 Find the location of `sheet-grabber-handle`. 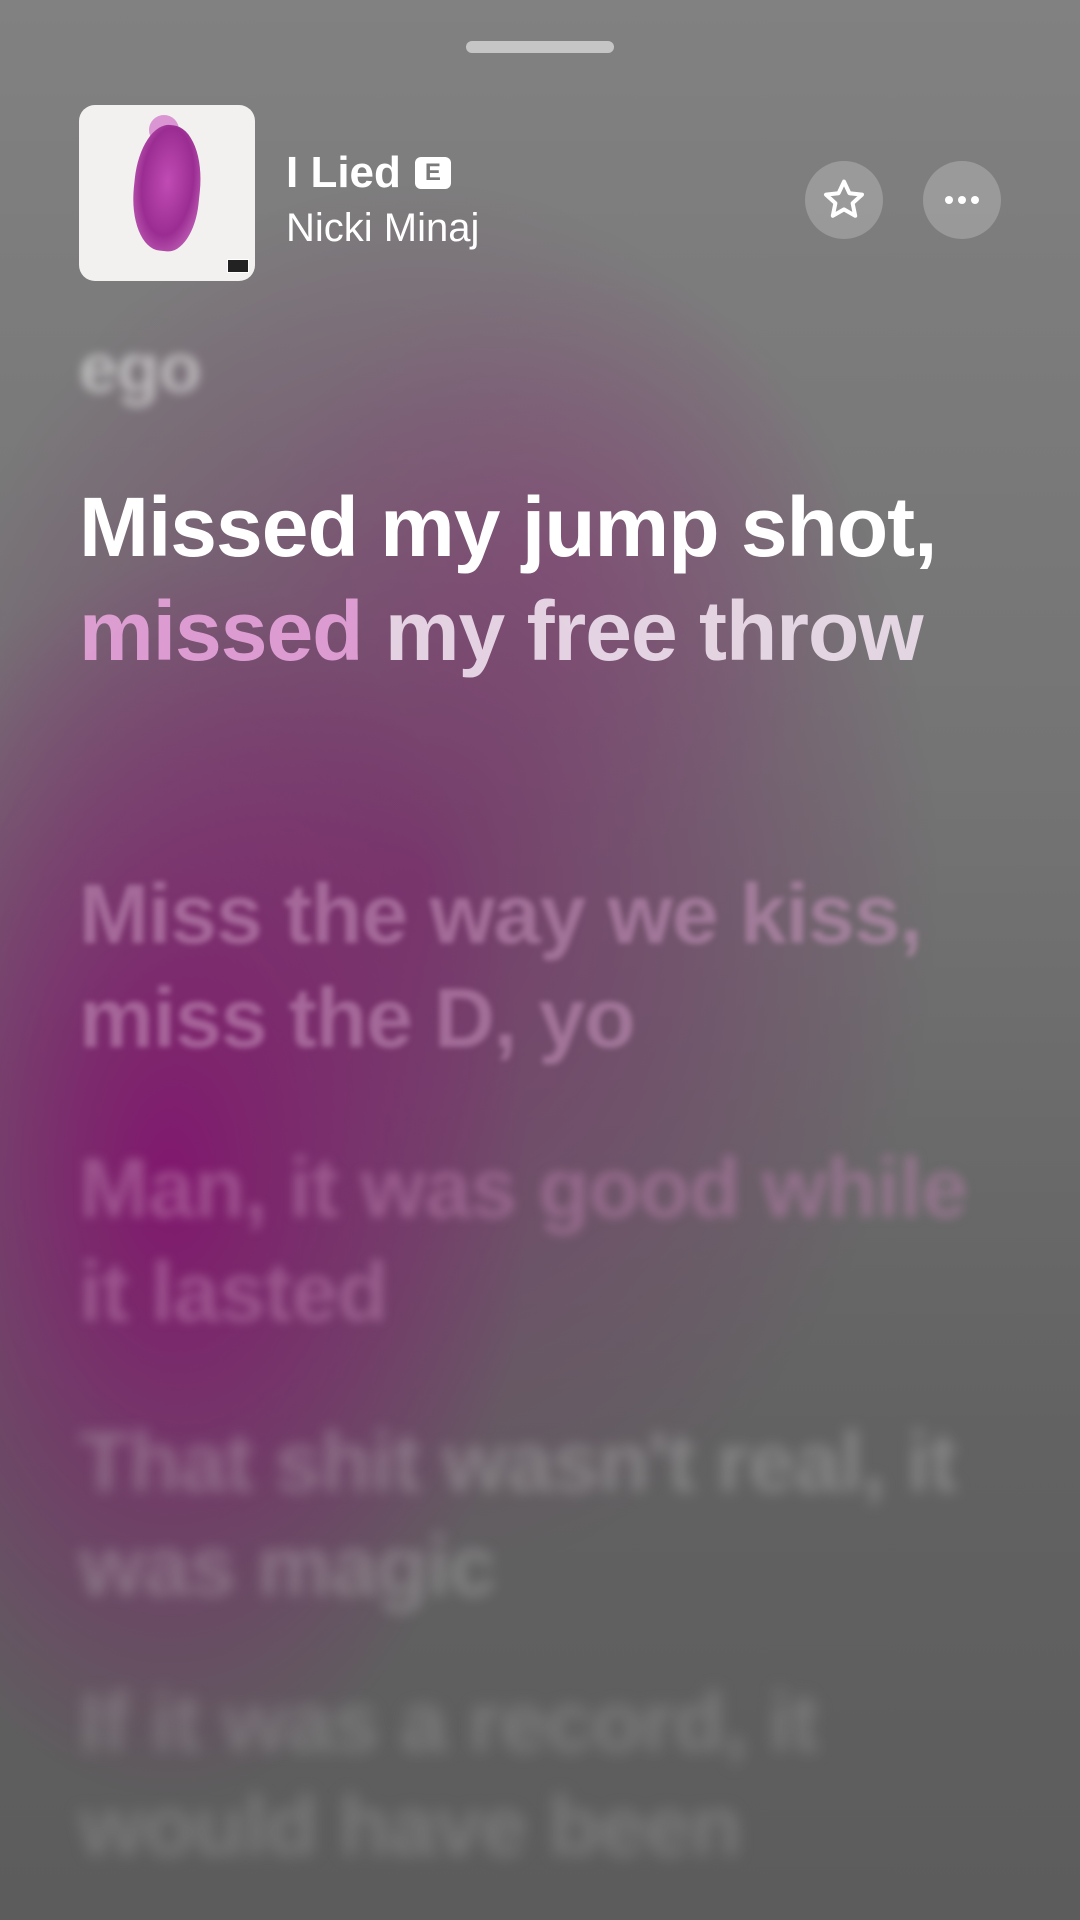

sheet-grabber-handle is located at coordinates (540, 47).